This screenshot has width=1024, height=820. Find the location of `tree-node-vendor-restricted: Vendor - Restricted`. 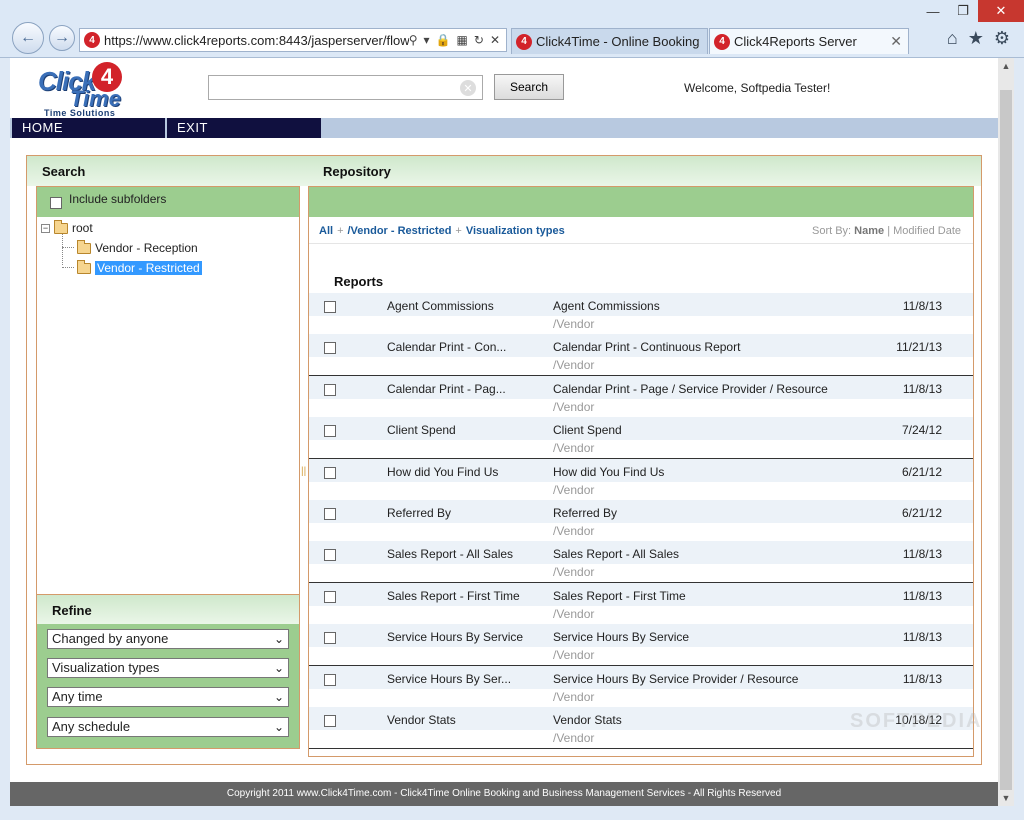

tree-node-vendor-restricted: Vendor - Restricted is located at coordinates (139, 267).